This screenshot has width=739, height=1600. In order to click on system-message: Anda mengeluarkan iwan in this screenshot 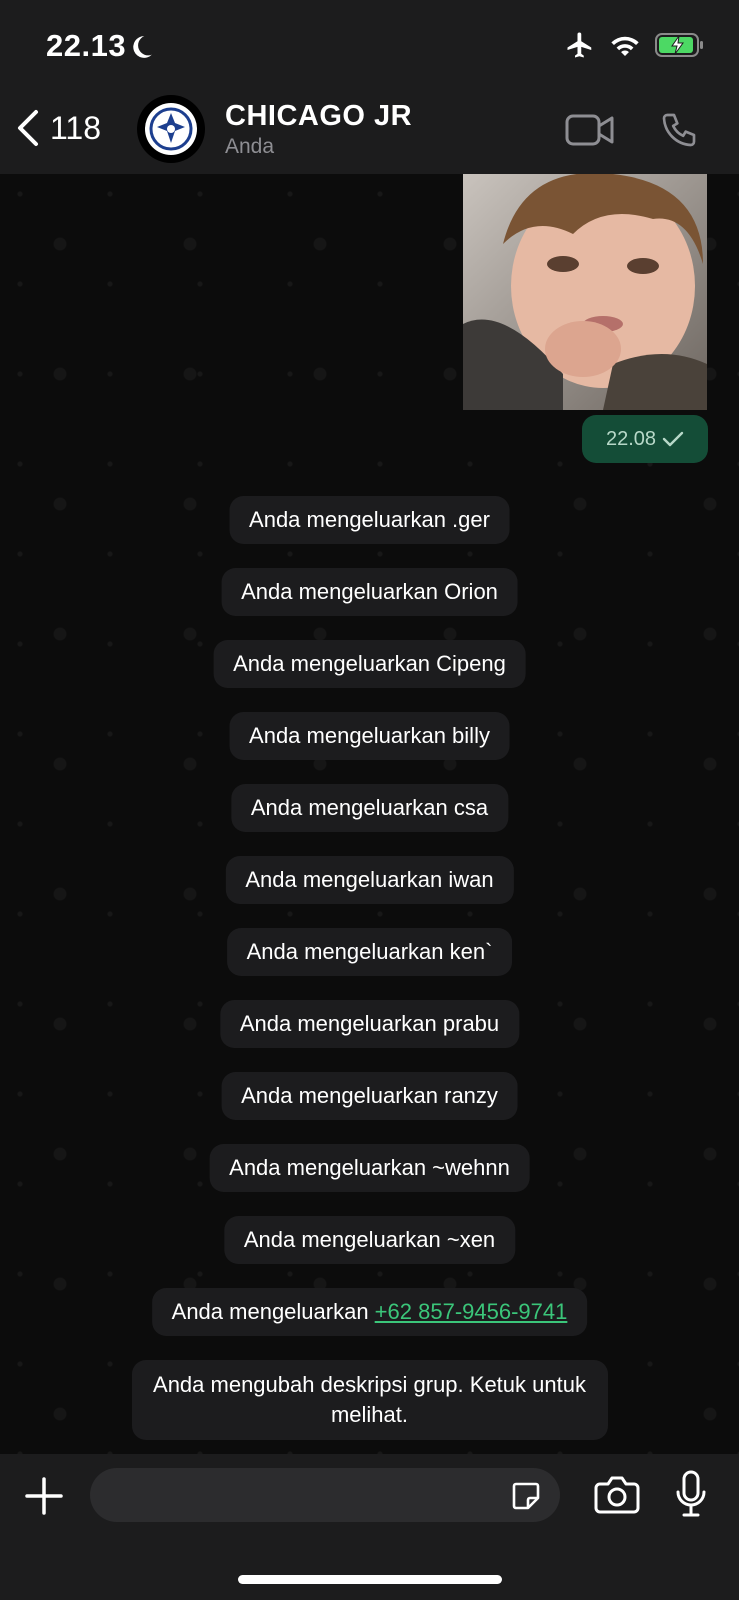, I will do `click(369, 880)`.